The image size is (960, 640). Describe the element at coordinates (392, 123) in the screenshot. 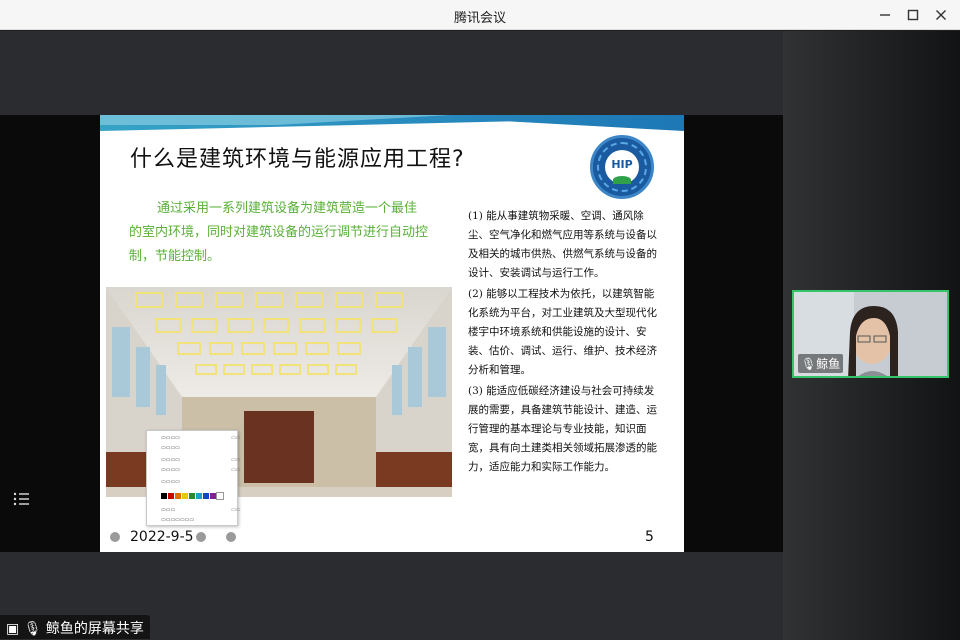

I see `slide-header-band` at that location.